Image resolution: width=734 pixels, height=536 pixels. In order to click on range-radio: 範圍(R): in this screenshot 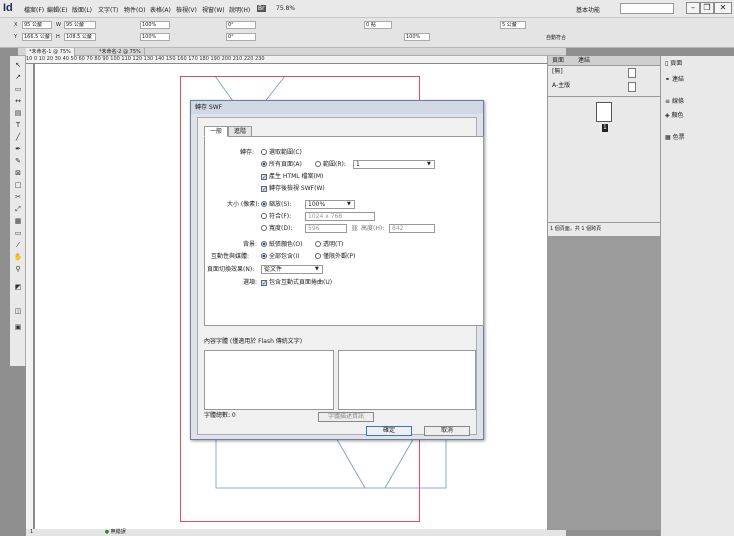, I will do `click(330, 165)`.